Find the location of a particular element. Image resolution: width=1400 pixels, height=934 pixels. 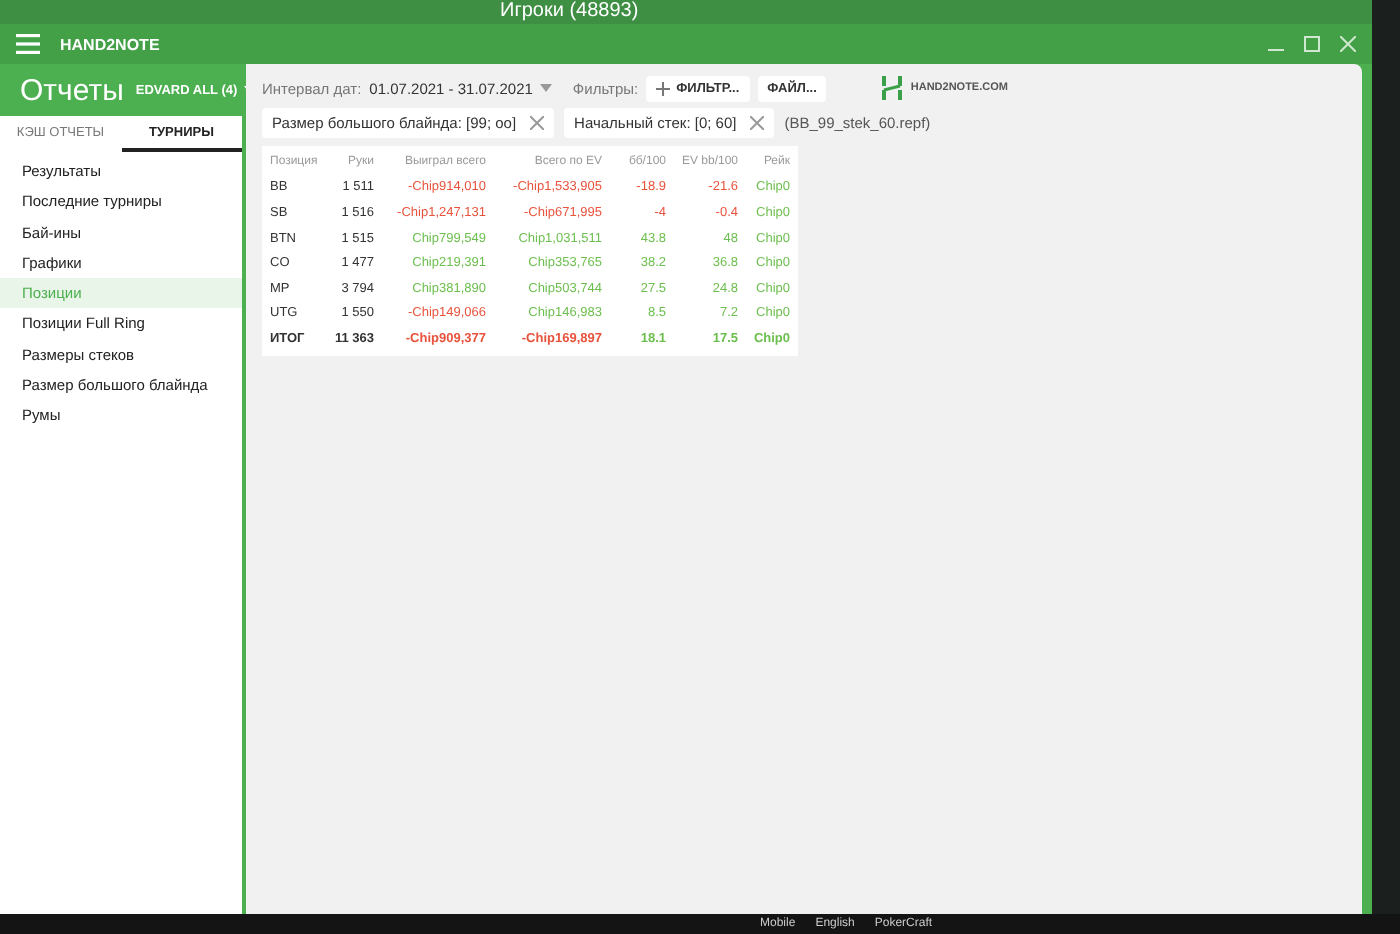

window-title: HAND2NOTE is located at coordinates (110, 44).